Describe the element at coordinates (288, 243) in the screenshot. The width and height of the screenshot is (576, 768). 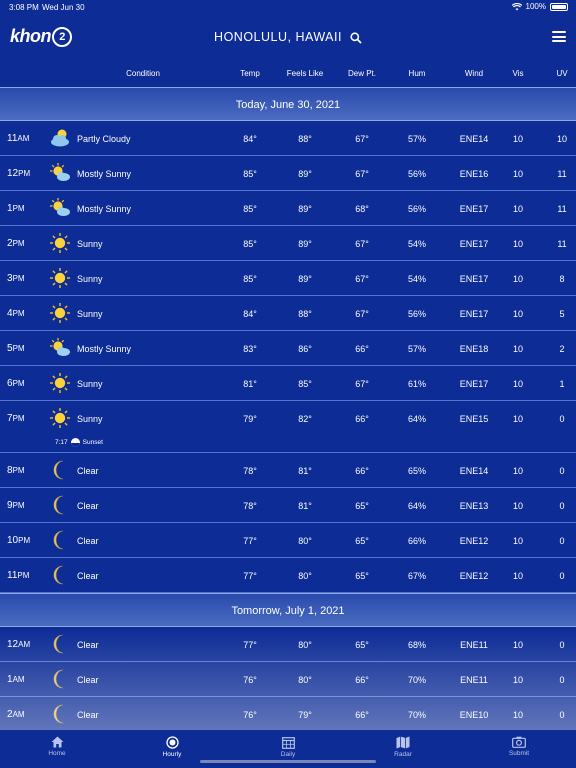
I see `hourly-row: 2PM Sunny 85° 89° 67° 54% ENE17 10 11` at that location.